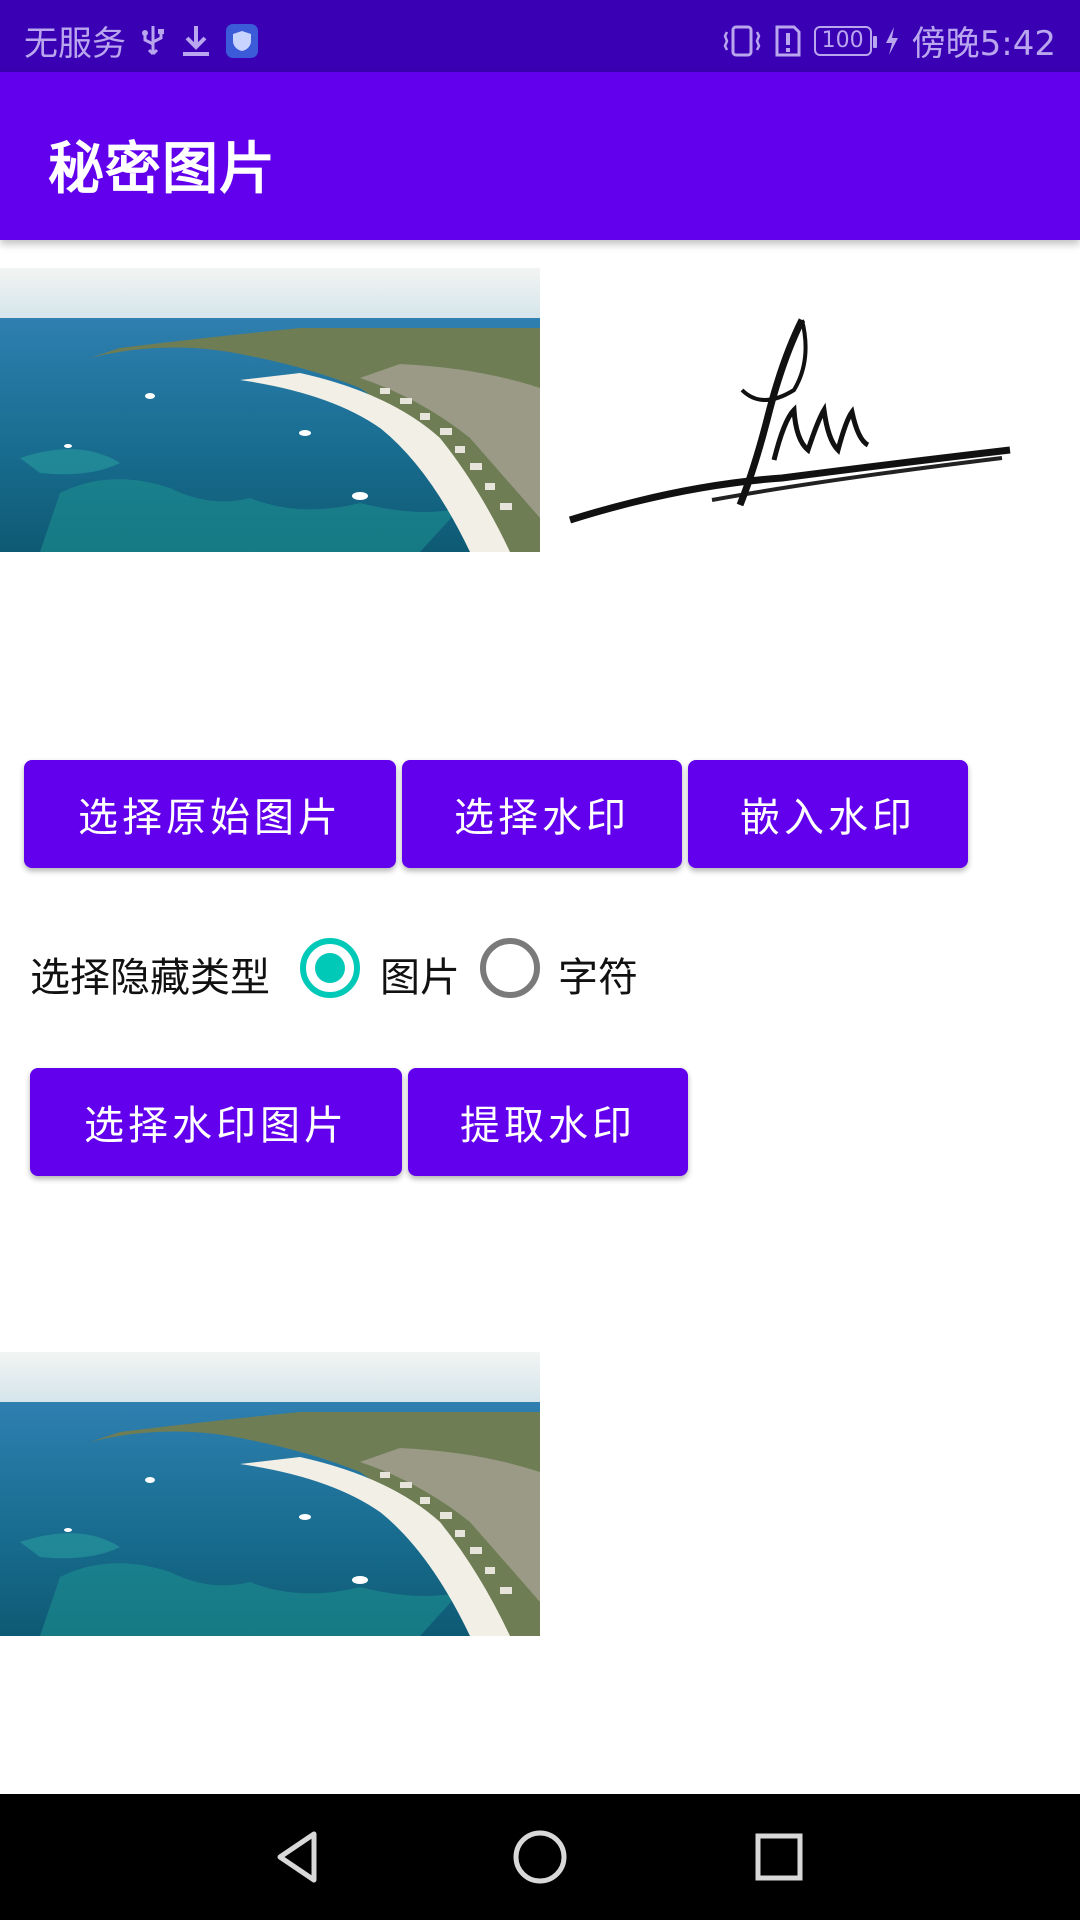  Describe the element at coordinates (299, 1857) in the screenshot. I see `back-icon` at that location.